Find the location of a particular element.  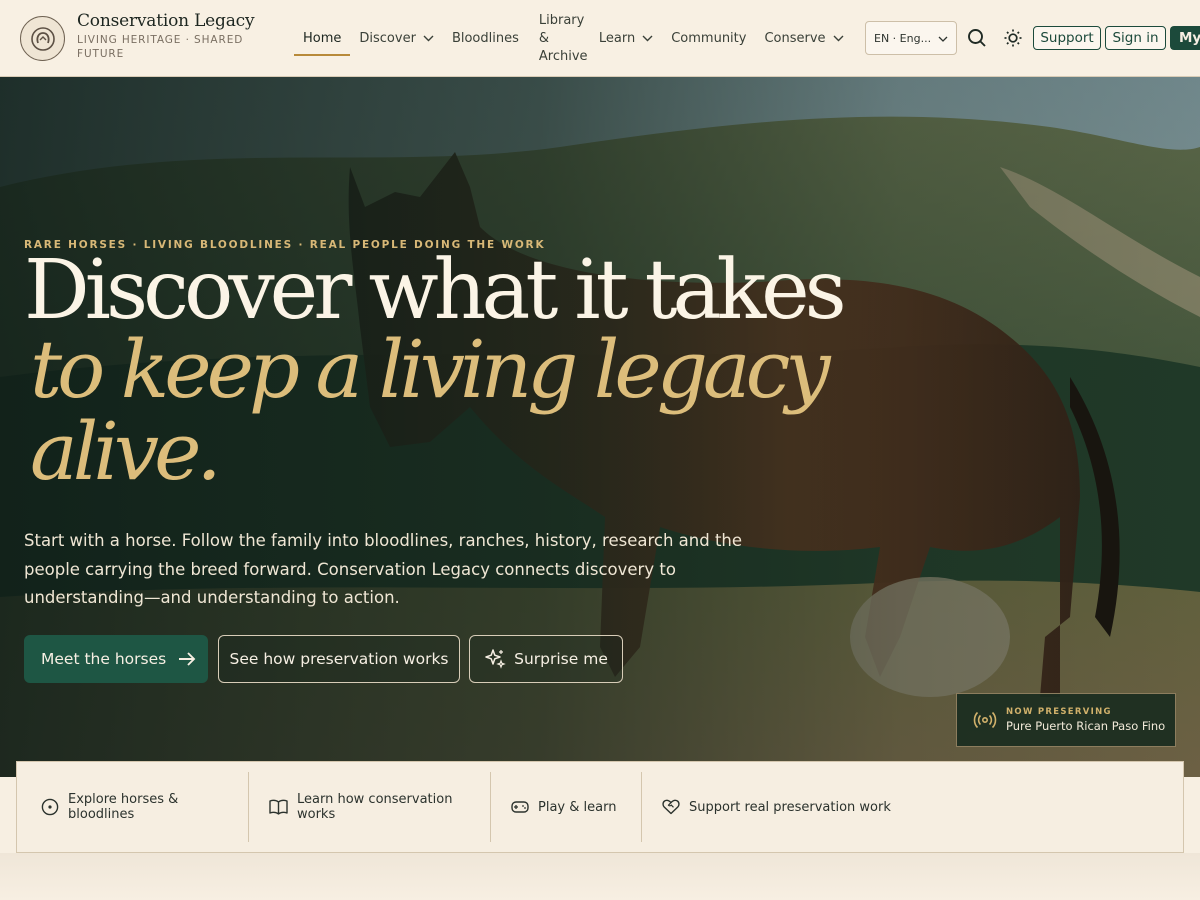

nav-conserve-label: Conserve is located at coordinates (795, 38).